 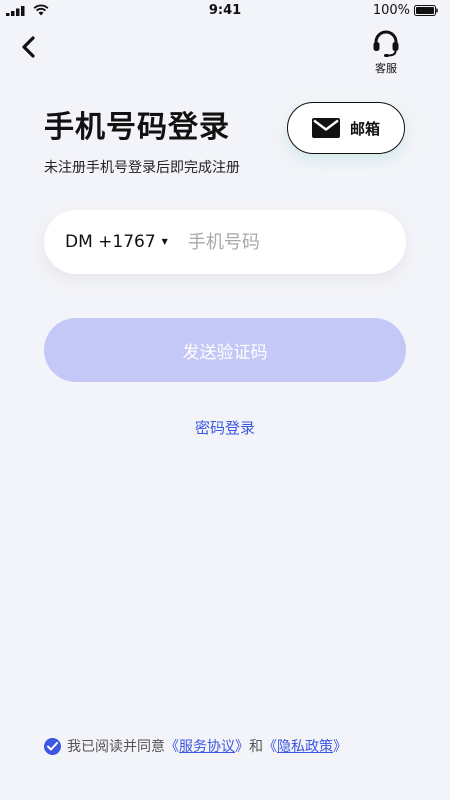 I want to click on privacy-open-quote: 《, so click(x=270, y=747).